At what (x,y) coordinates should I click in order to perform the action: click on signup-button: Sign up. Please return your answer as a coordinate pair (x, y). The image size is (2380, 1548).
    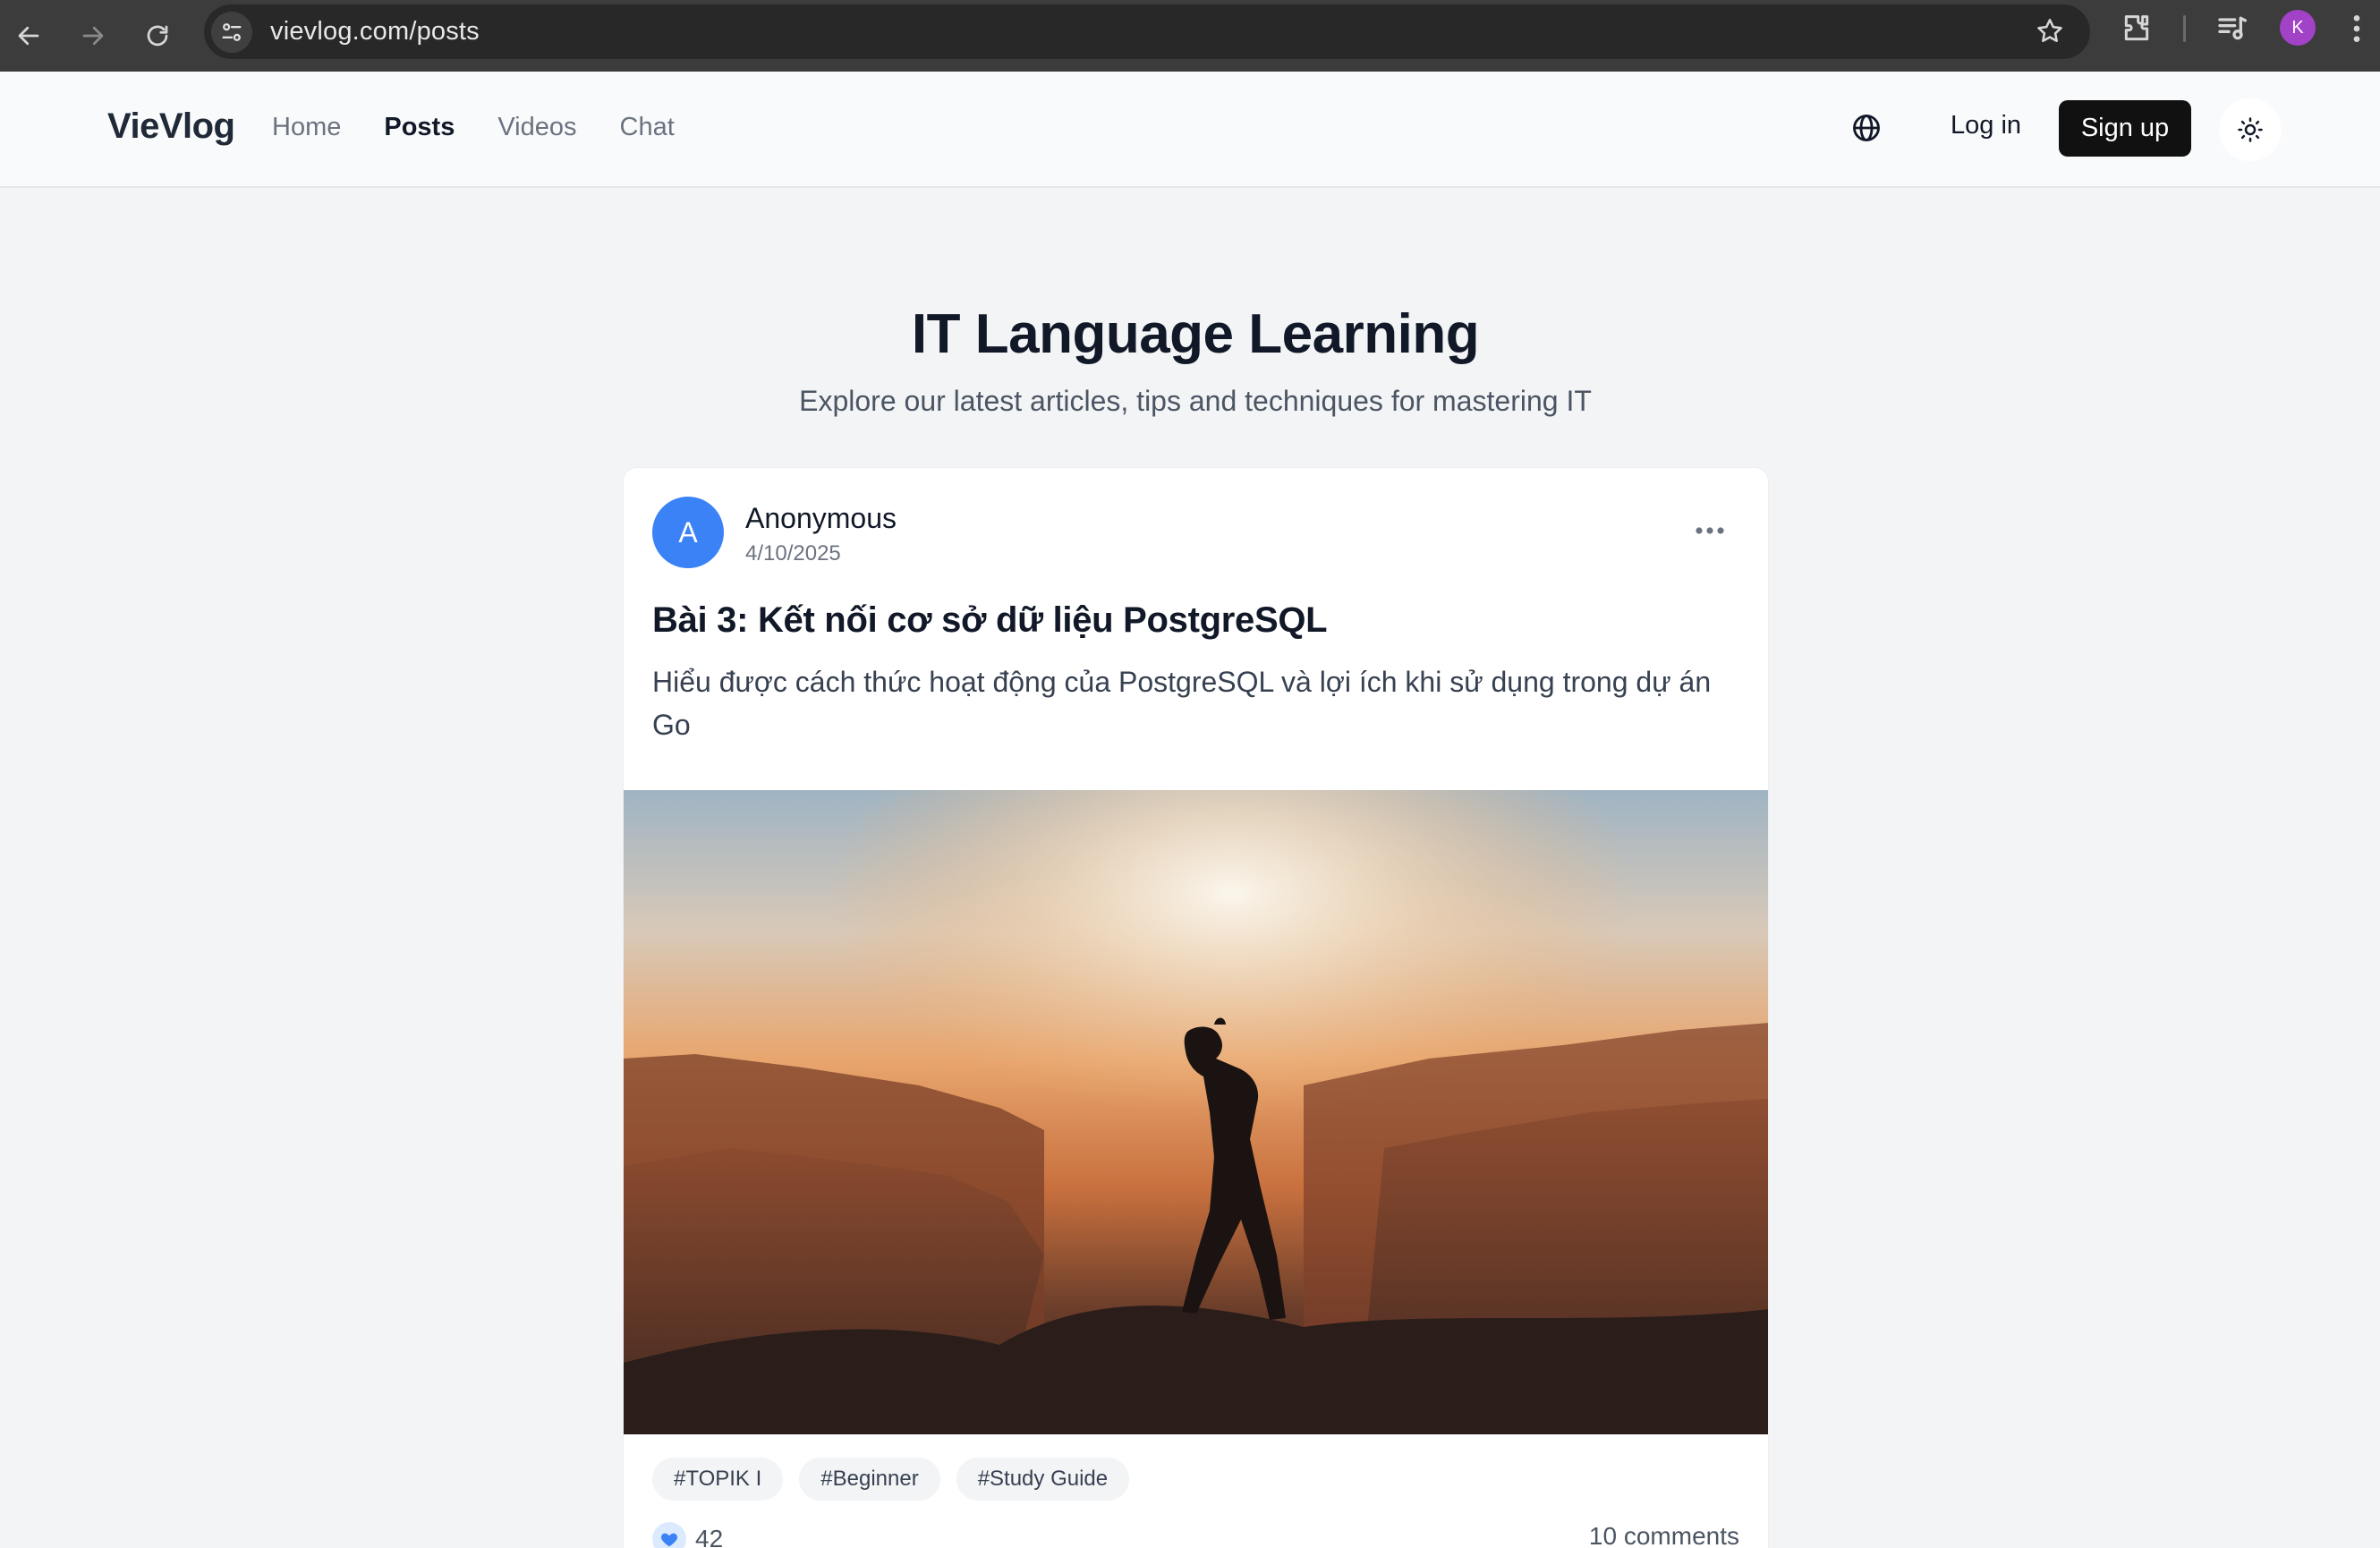
    Looking at the image, I should click on (2125, 128).